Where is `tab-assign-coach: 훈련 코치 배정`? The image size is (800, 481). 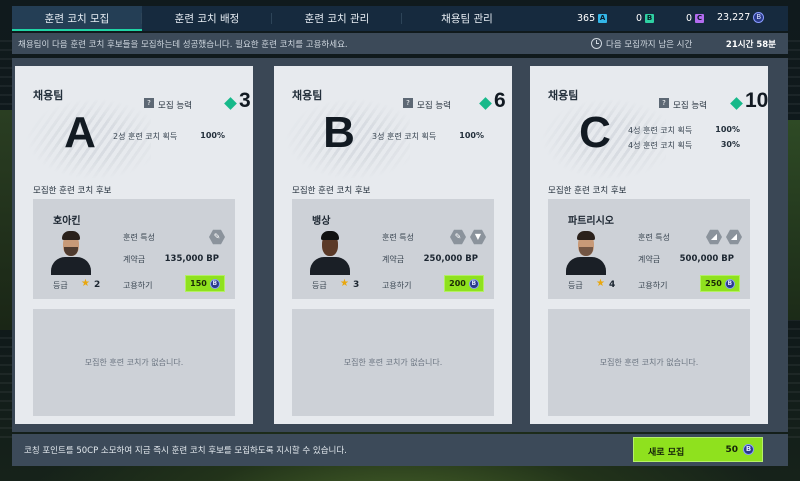 tab-assign-coach: 훈련 코치 배정 is located at coordinates (207, 18).